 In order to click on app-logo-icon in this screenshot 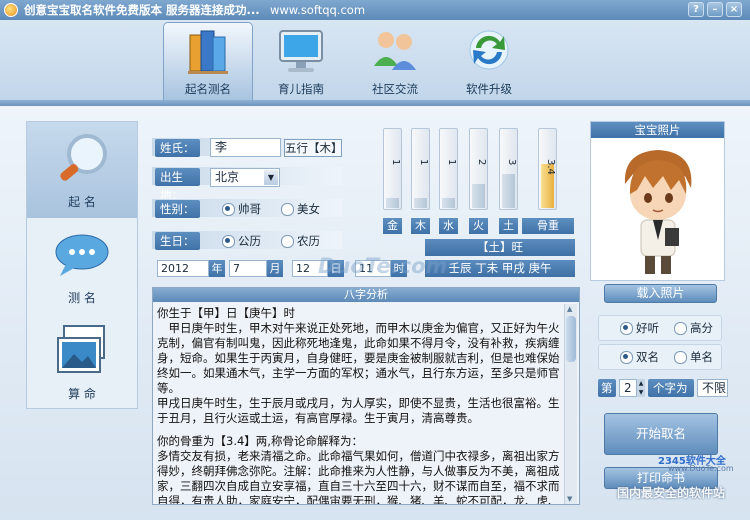, I will do `click(11, 10)`.